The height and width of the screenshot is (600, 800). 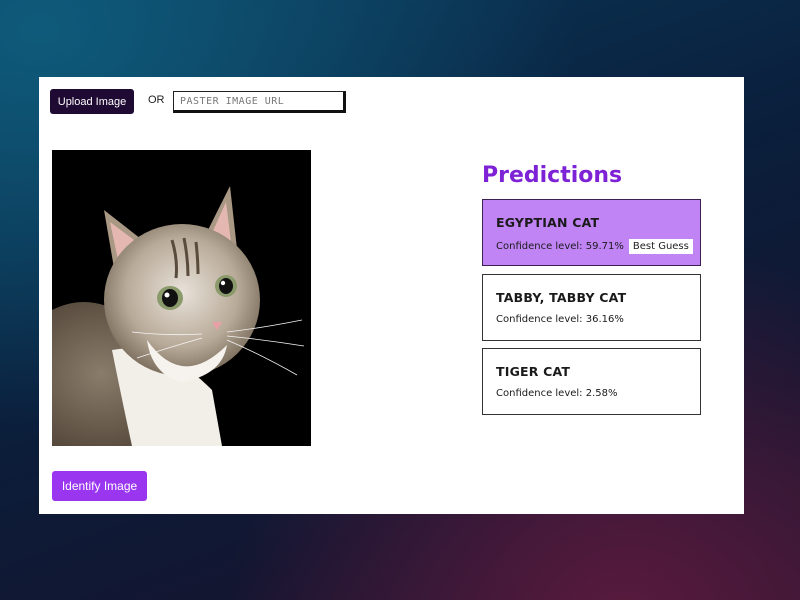 I want to click on prediction-confidence: Confidence level: 59.71% Best Guess, so click(x=594, y=246).